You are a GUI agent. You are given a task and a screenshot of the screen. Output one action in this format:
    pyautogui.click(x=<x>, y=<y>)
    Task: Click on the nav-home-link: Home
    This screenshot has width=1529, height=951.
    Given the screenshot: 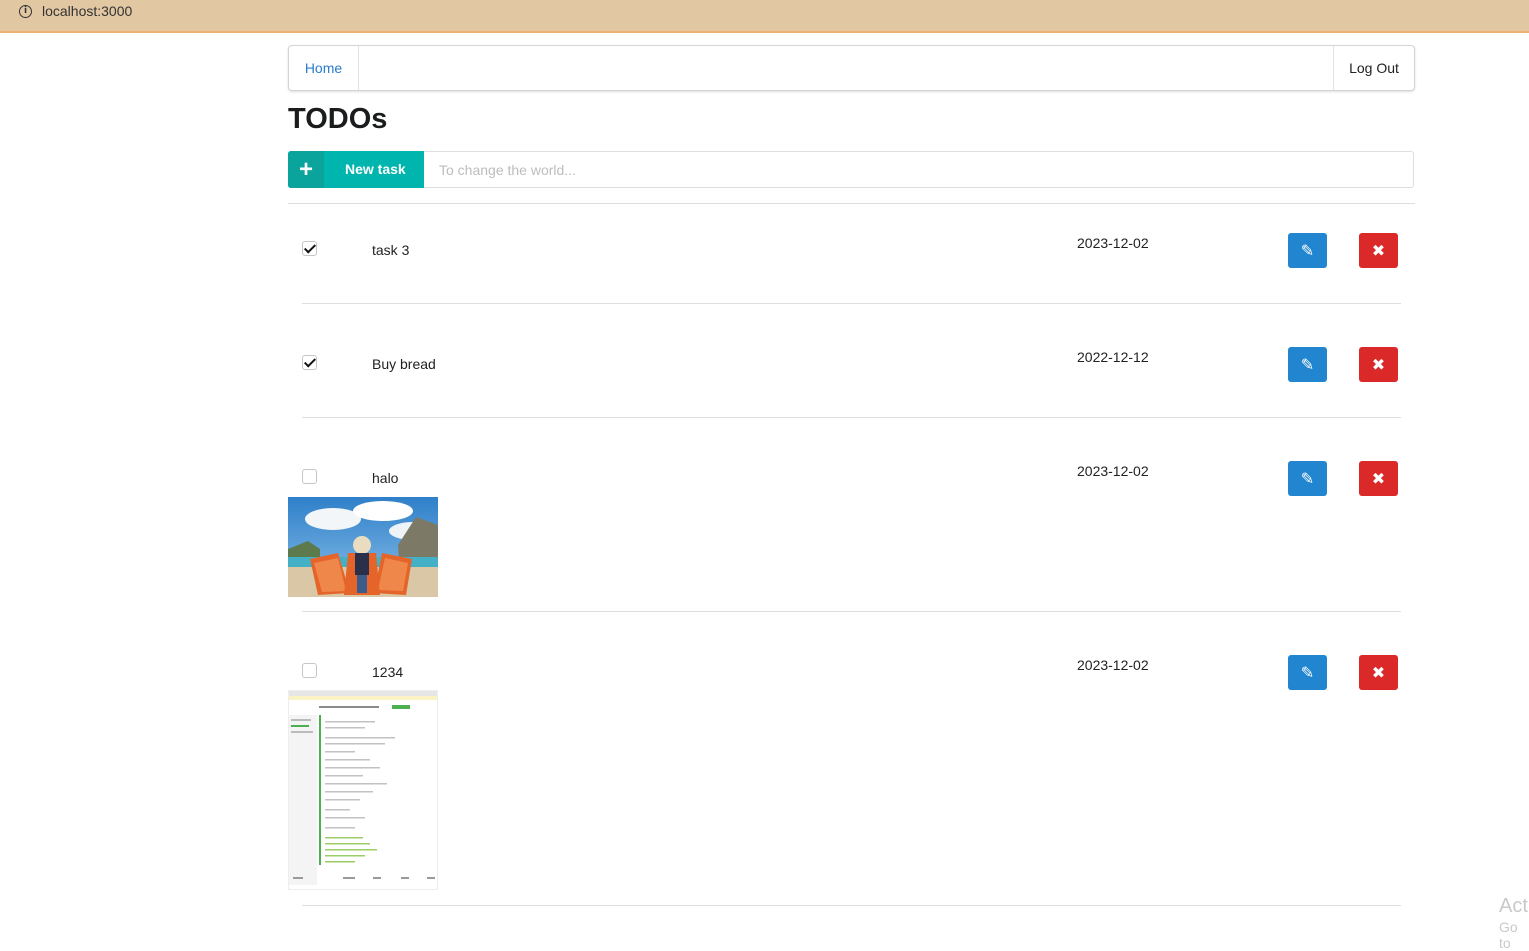 What is the action you would take?
    pyautogui.click(x=324, y=68)
    